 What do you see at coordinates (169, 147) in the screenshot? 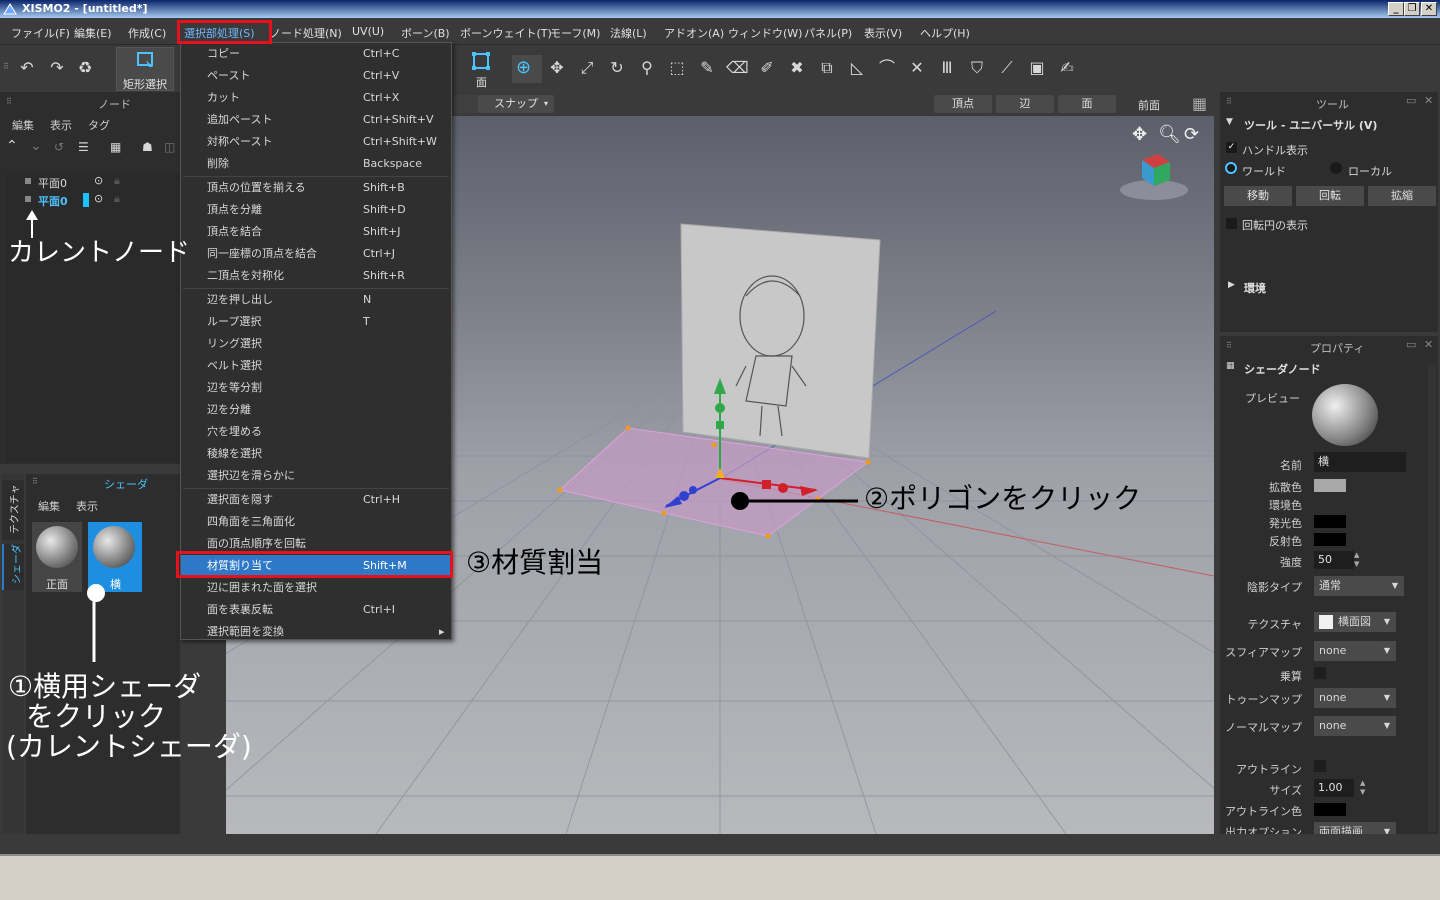
I see `box-icon: ◫` at bounding box center [169, 147].